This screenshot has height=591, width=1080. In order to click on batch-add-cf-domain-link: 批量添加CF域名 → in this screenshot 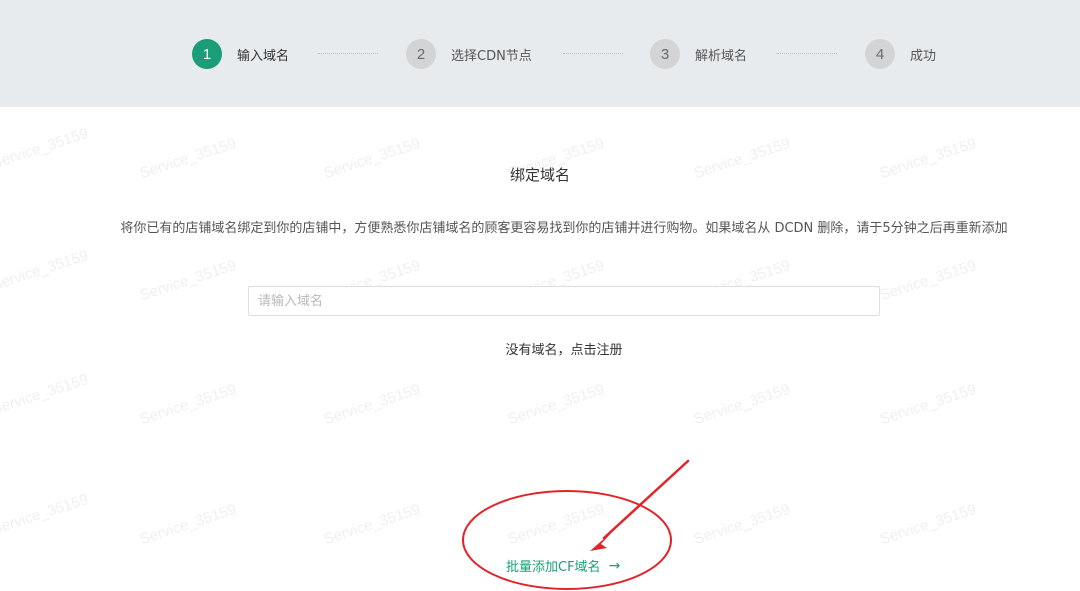, I will do `click(563, 566)`.